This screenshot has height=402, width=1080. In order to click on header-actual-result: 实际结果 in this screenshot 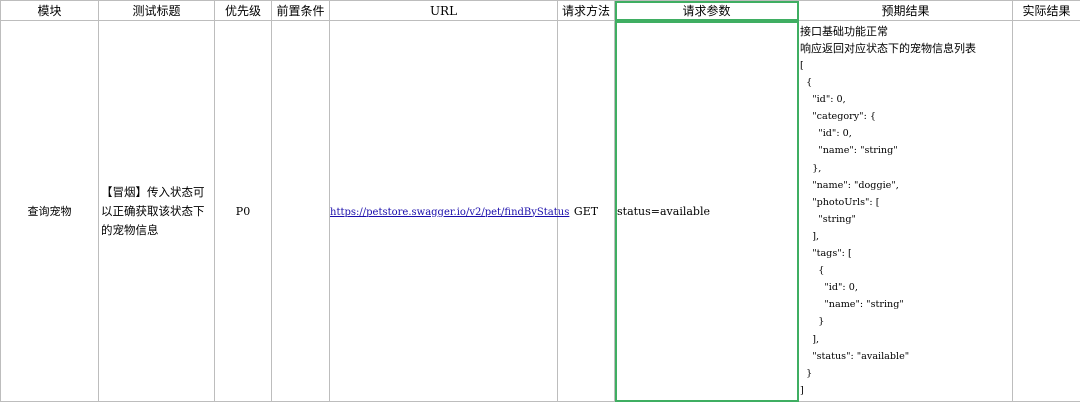, I will do `click(1046, 11)`.